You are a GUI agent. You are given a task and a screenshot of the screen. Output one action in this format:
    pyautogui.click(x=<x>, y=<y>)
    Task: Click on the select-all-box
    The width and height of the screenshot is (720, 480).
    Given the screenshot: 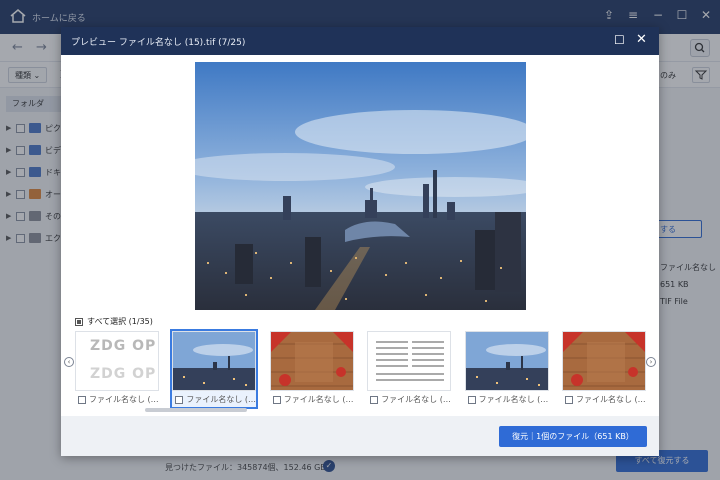 What is the action you would take?
    pyautogui.click(x=79, y=321)
    